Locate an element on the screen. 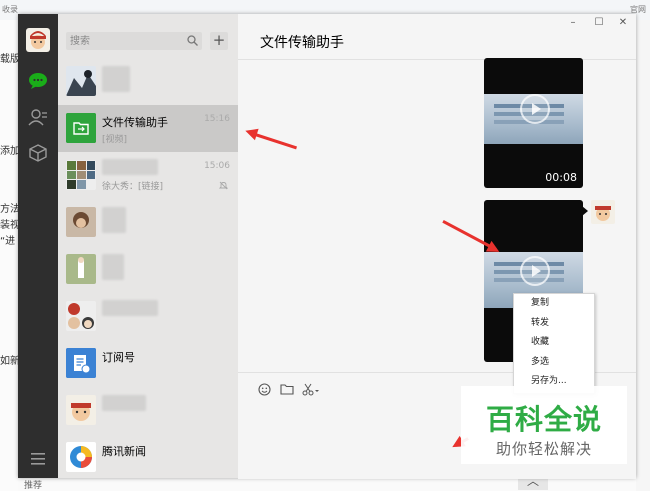 This screenshot has width=650, height=491. conversation-item-tencent-news: 腾讯新闻 is located at coordinates (148, 456).